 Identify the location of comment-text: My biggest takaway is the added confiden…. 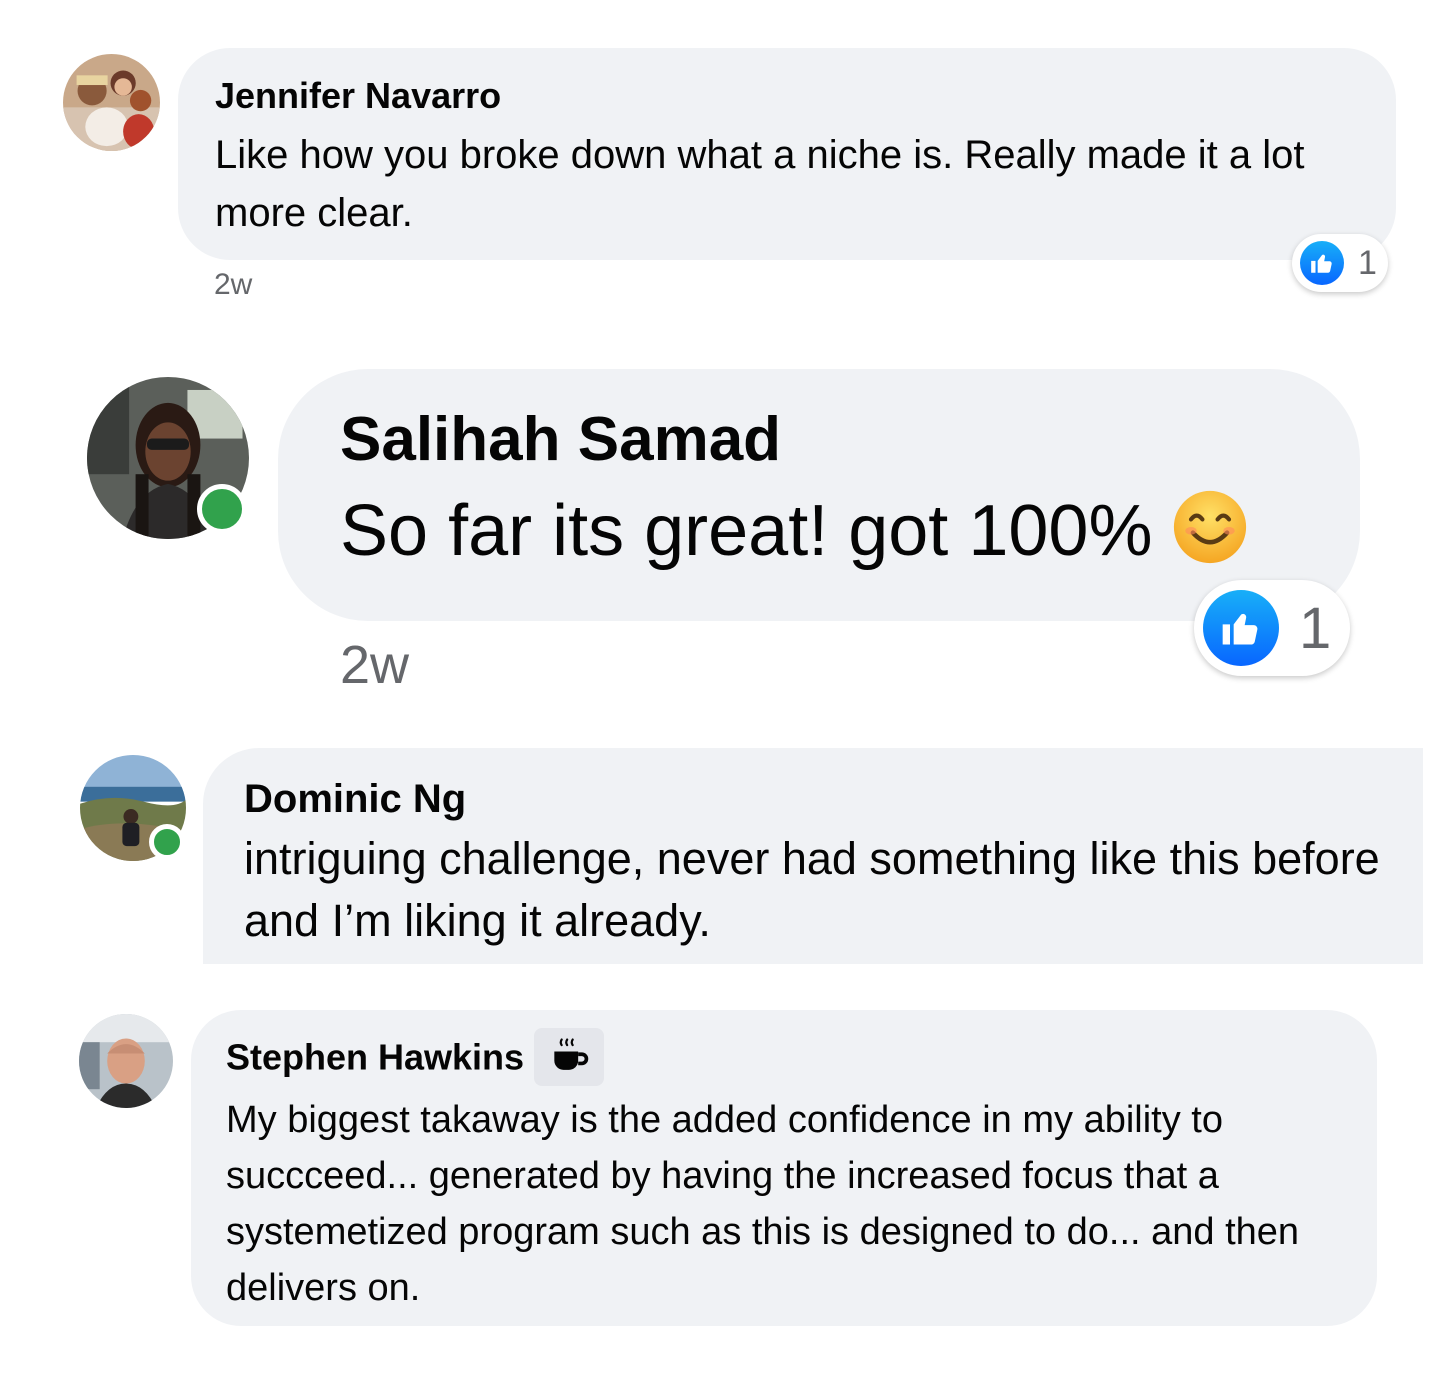
(763, 1204).